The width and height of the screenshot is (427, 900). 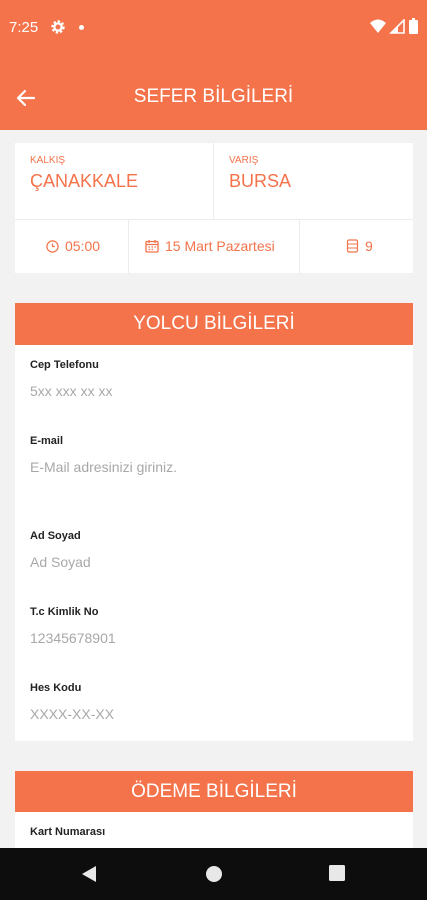 I want to click on departure-time-value: 05:00, so click(x=83, y=246).